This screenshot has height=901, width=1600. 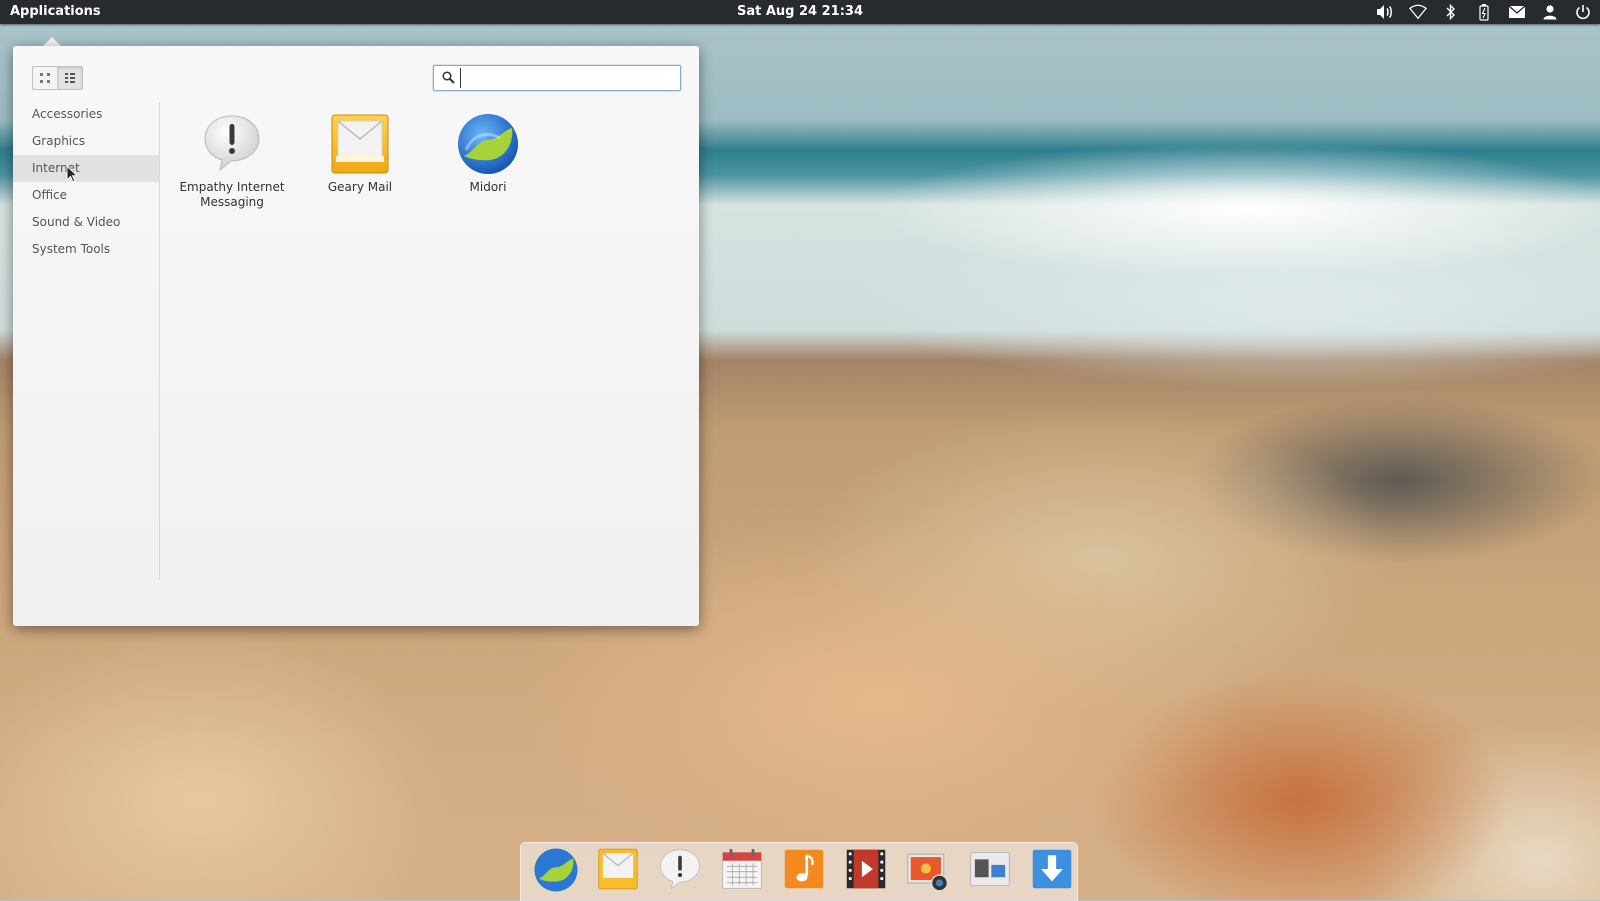 I want to click on category-sound-video: Sound & Video, so click(x=86, y=222).